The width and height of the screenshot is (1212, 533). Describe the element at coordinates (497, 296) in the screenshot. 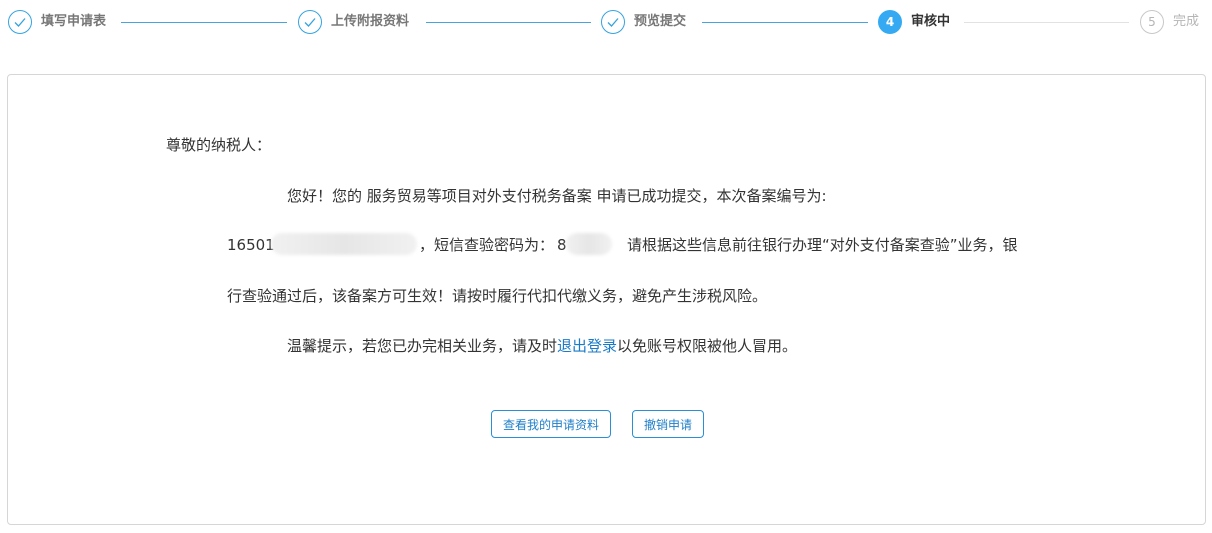

I see `tax-obligation-text: 行查验通过后，该备案方可生效！请按时履行代扣代缴义务，避免产生涉税风险。` at that location.